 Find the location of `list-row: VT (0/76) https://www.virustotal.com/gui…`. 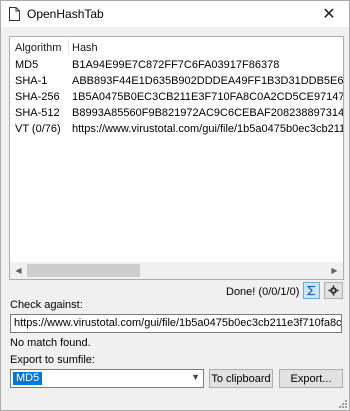

list-row: VT (0/76) https://www.virustotal.com/gui… is located at coordinates (176, 130).